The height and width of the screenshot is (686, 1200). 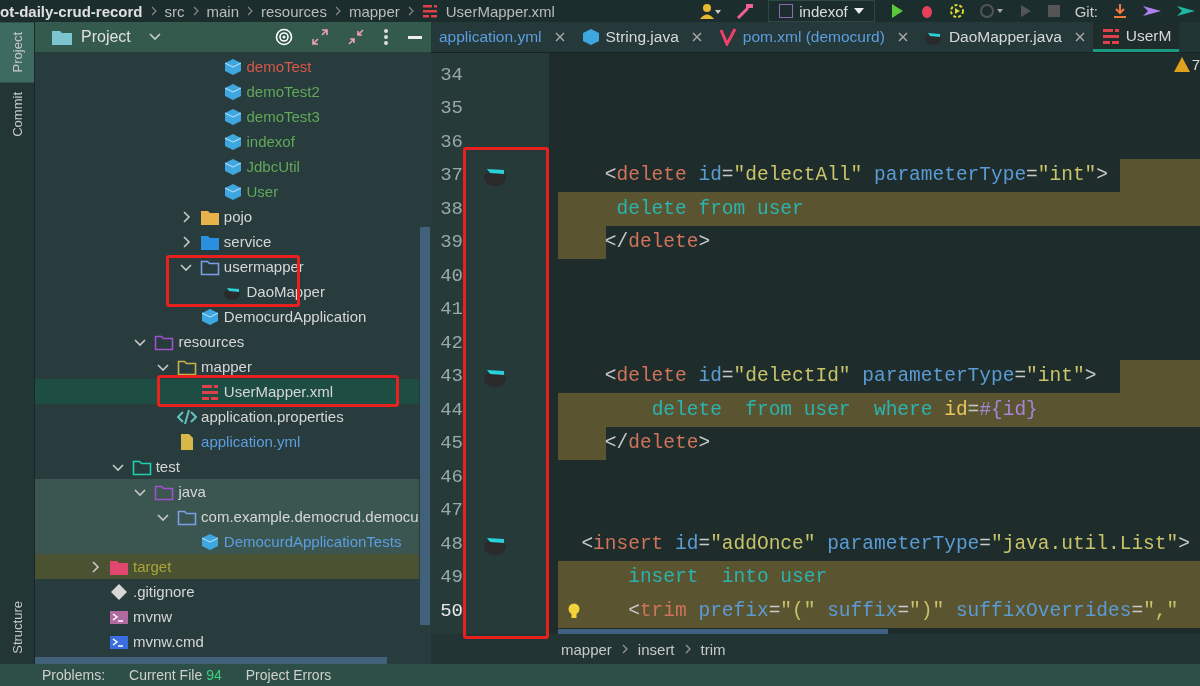 I want to click on line-number: 44, so click(x=451, y=409).